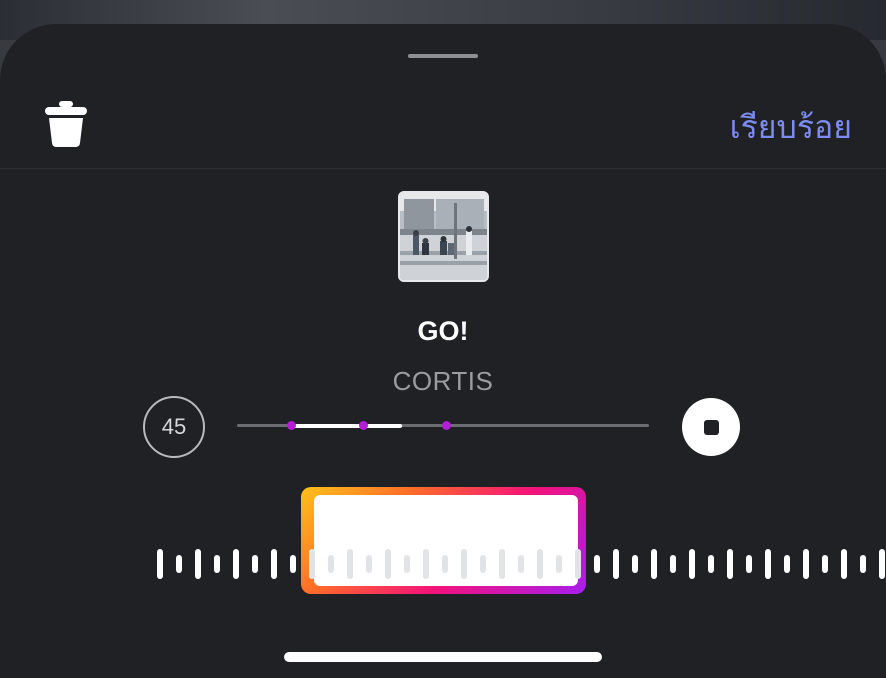 This screenshot has width=886, height=678. What do you see at coordinates (66, 124) in the screenshot?
I see `trash-icon` at bounding box center [66, 124].